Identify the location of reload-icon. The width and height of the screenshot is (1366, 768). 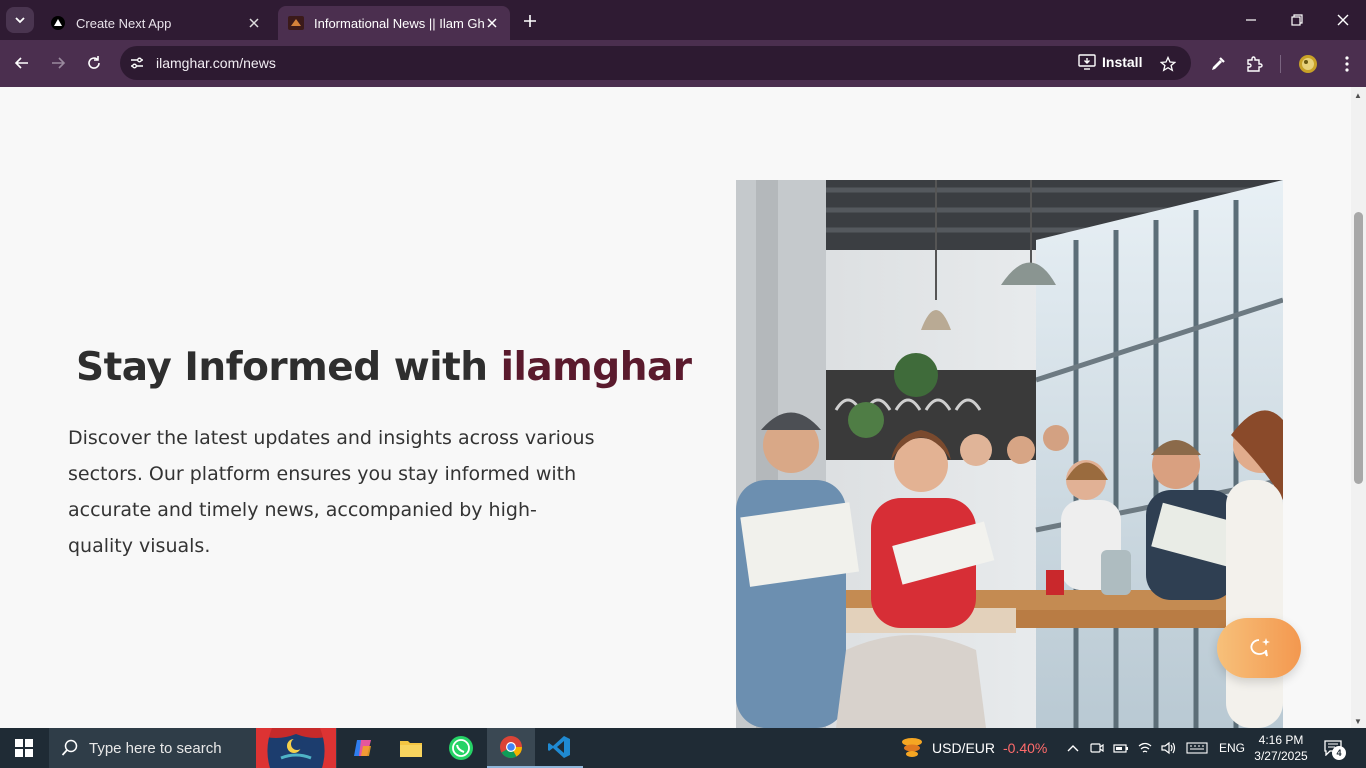
(94, 62).